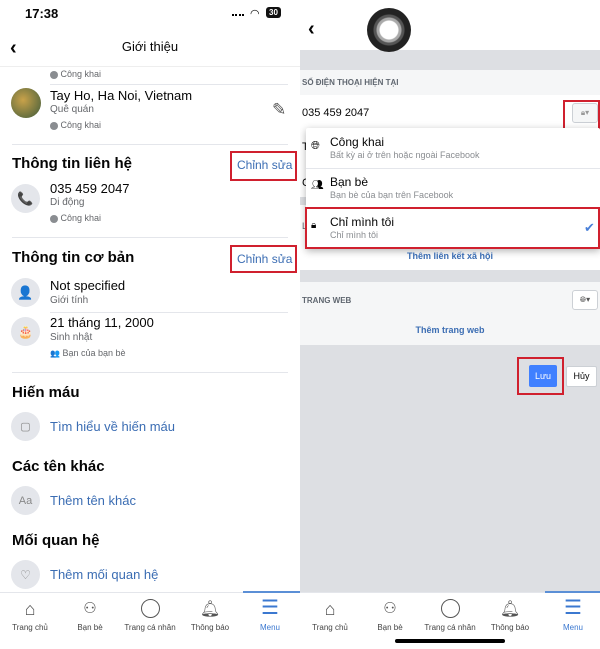 This screenshot has height=649, width=600. I want to click on heart-icon: ♡, so click(25, 574).